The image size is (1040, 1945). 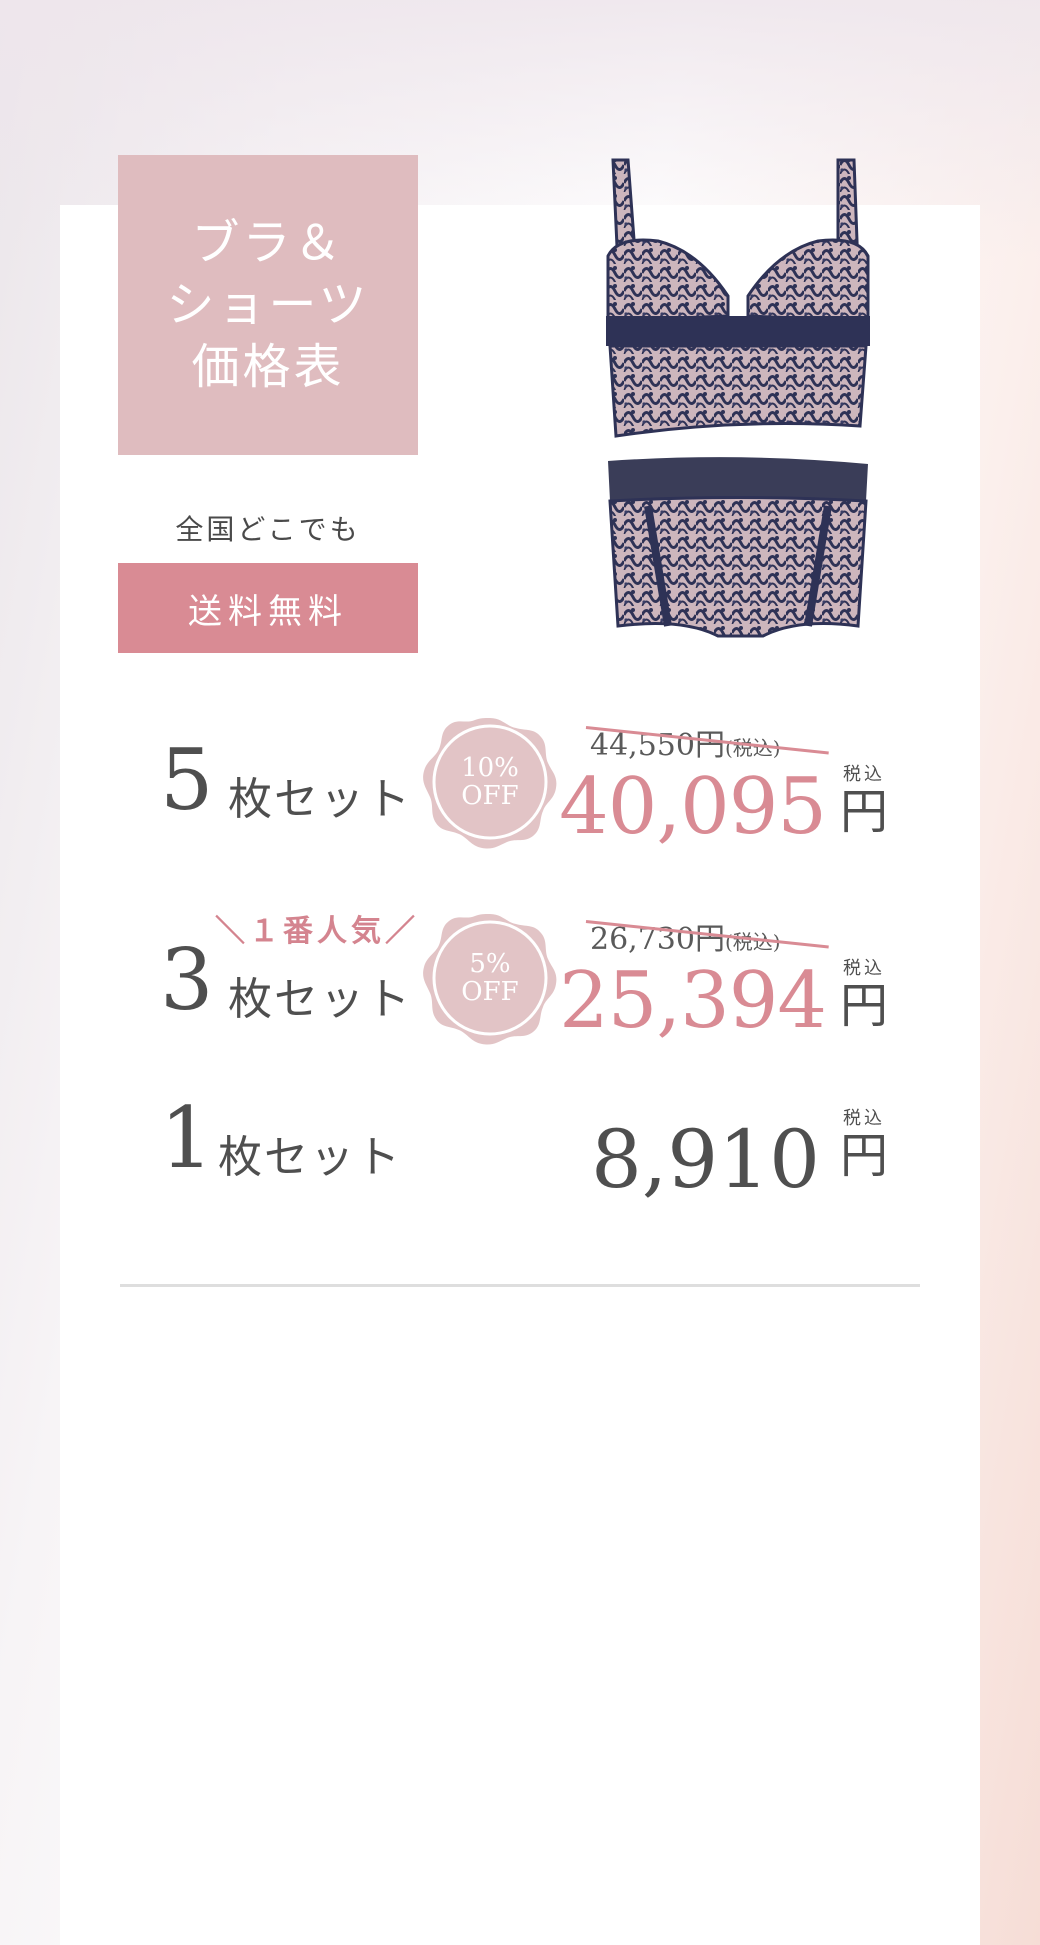 What do you see at coordinates (317, 931) in the screenshot?
I see `most-popular-badge: ＼１番人気／` at bounding box center [317, 931].